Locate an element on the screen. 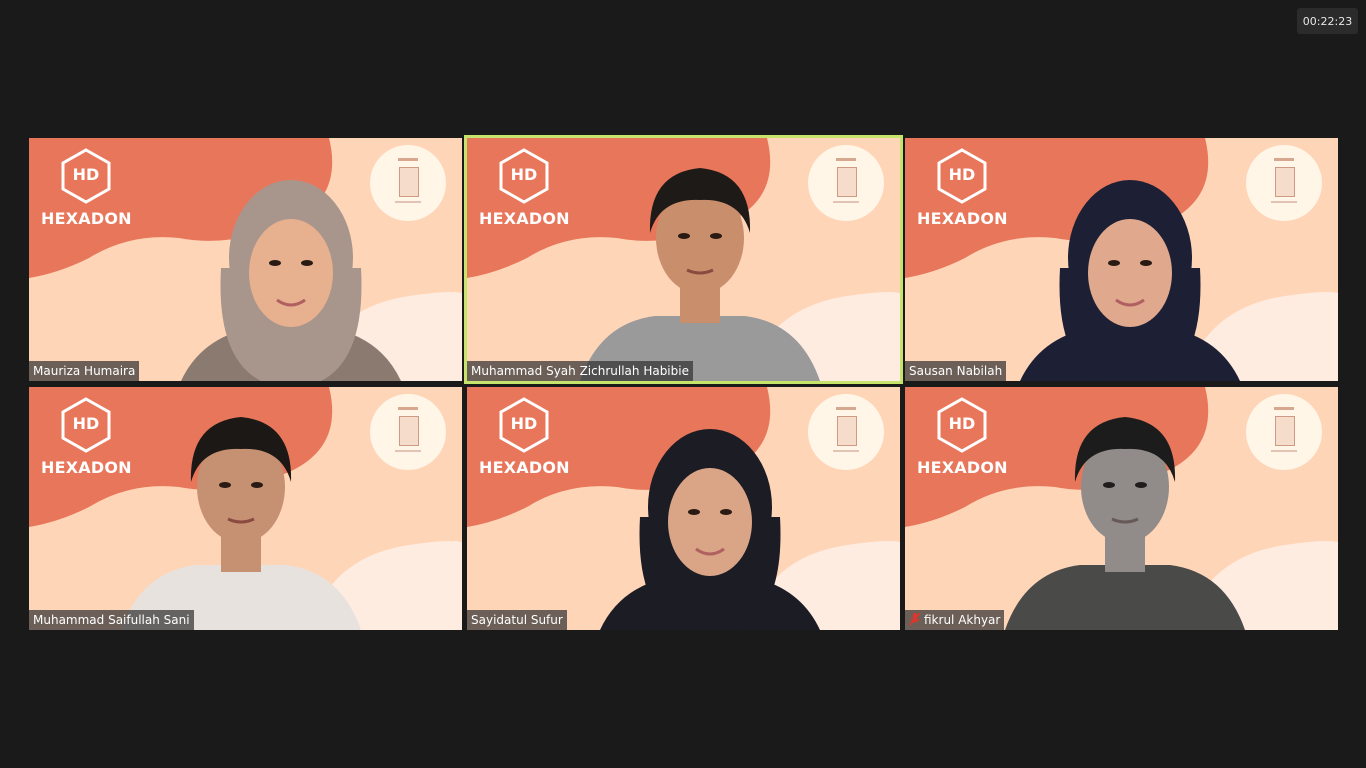  participant-name: Sayidatul Sufur is located at coordinates (517, 620).